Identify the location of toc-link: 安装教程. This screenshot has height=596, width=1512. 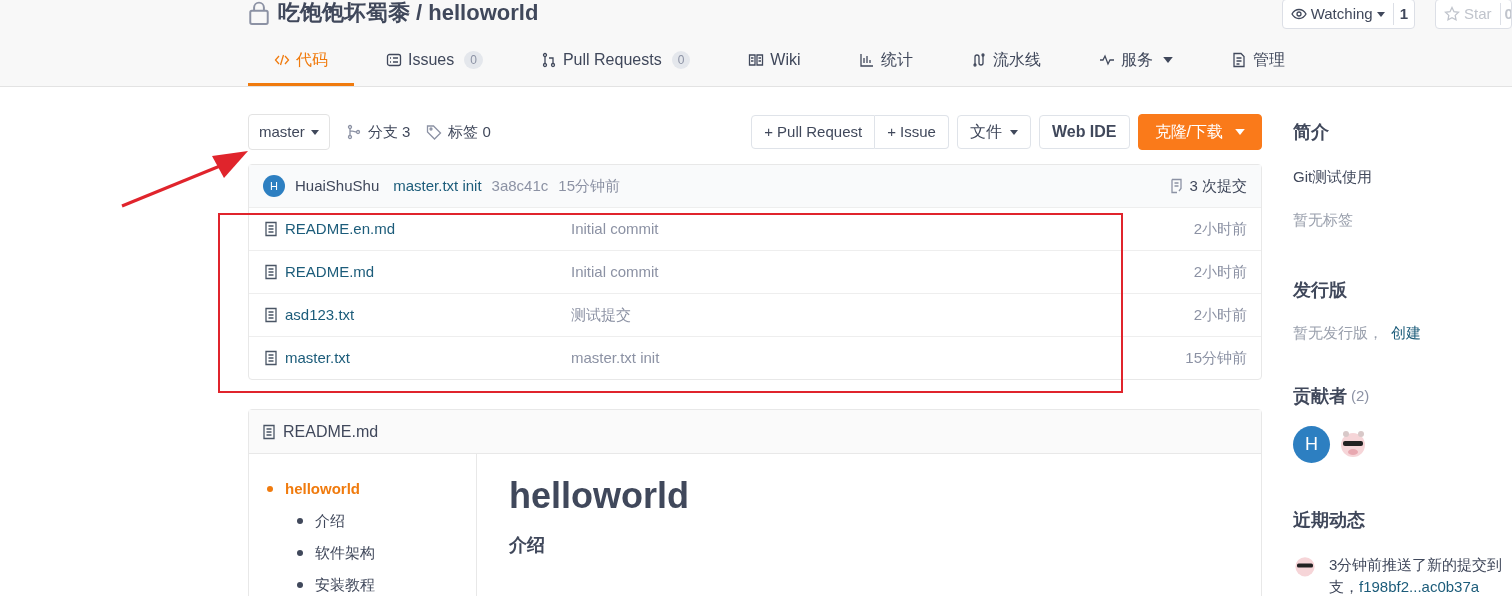
(345, 585).